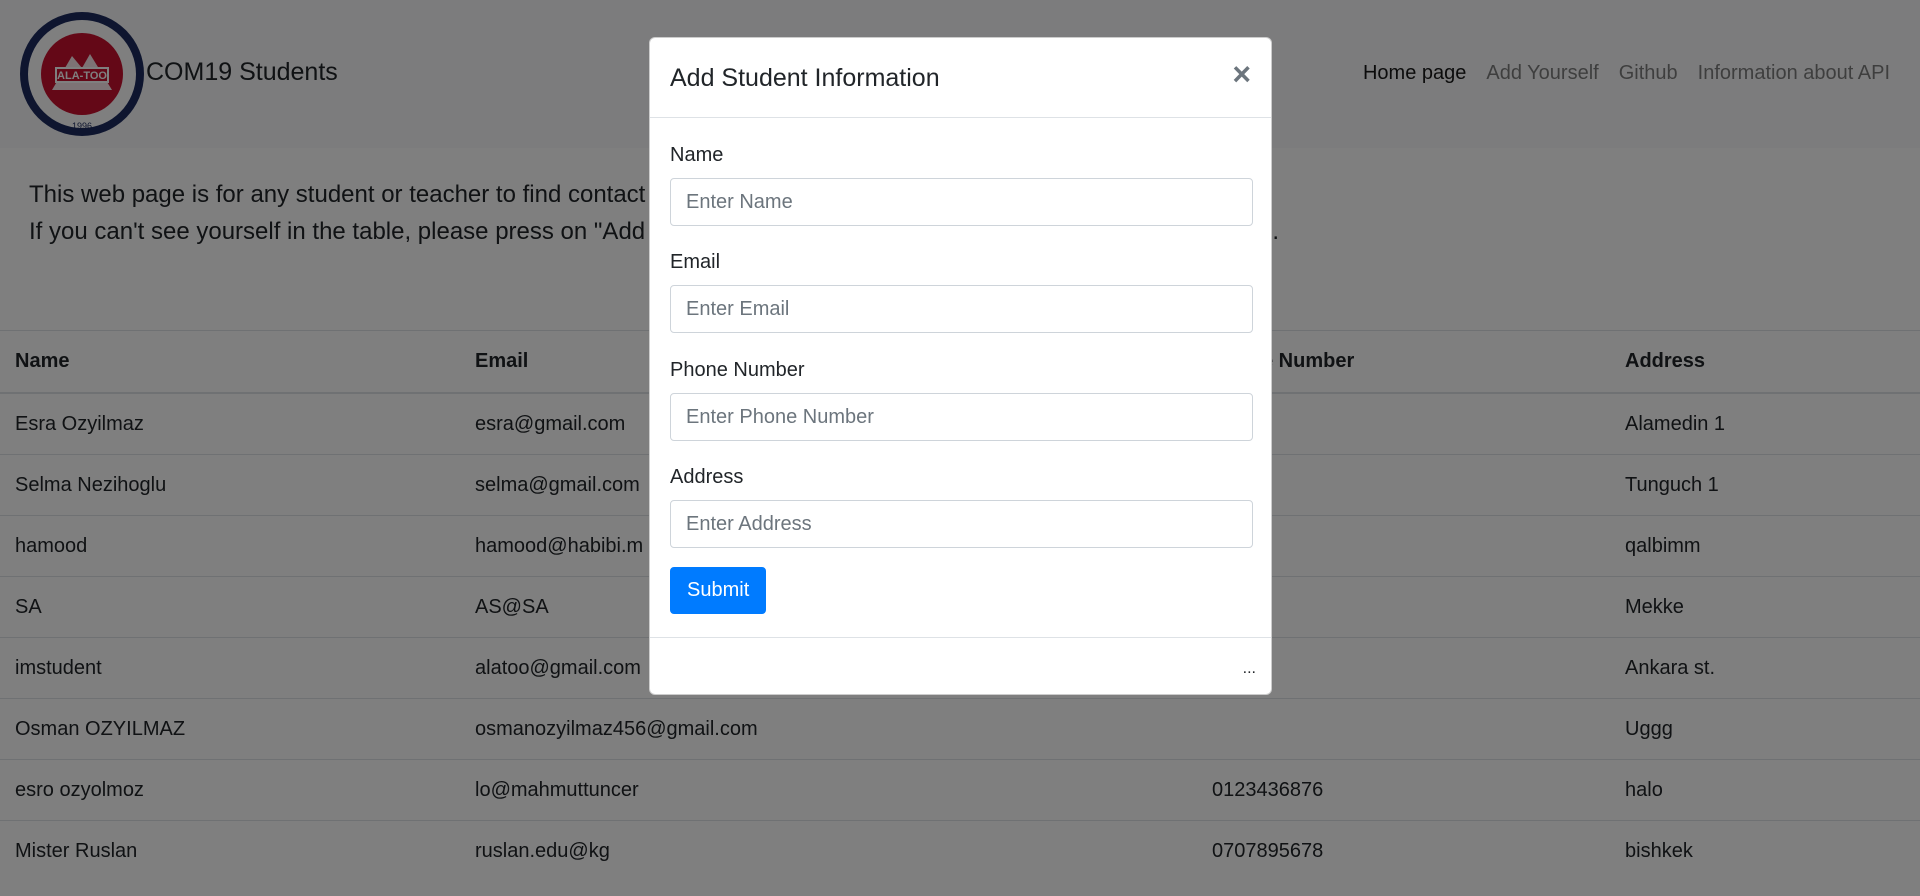 Image resolution: width=1920 pixels, height=896 pixels. What do you see at coordinates (695, 262) in the screenshot?
I see `email-label: Email` at bounding box center [695, 262].